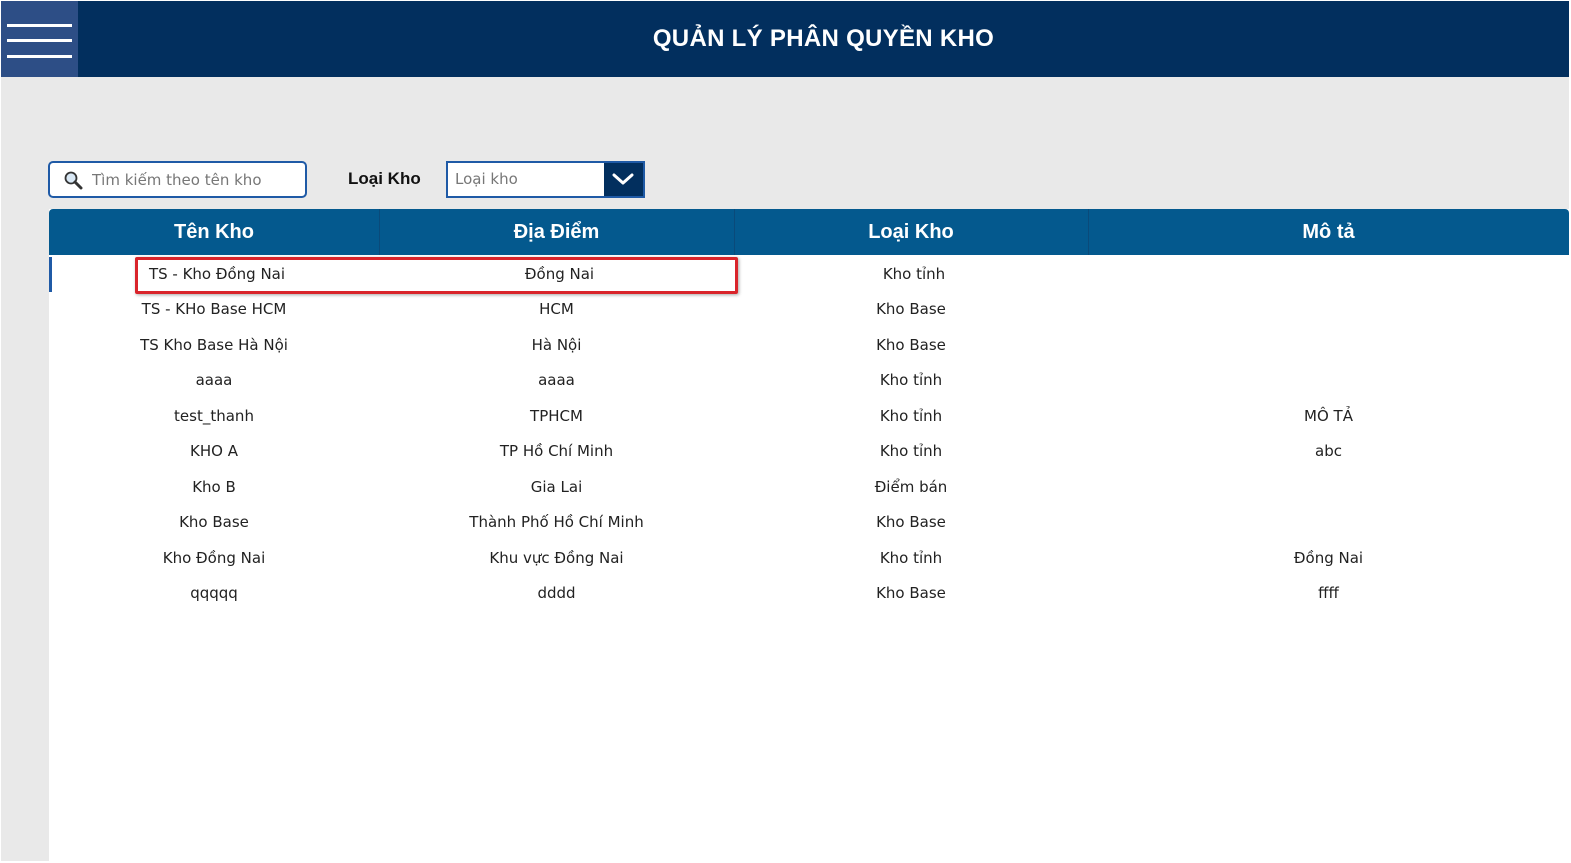 The image size is (1571, 863). What do you see at coordinates (556, 380) in the screenshot?
I see `cell-location: aaaa` at bounding box center [556, 380].